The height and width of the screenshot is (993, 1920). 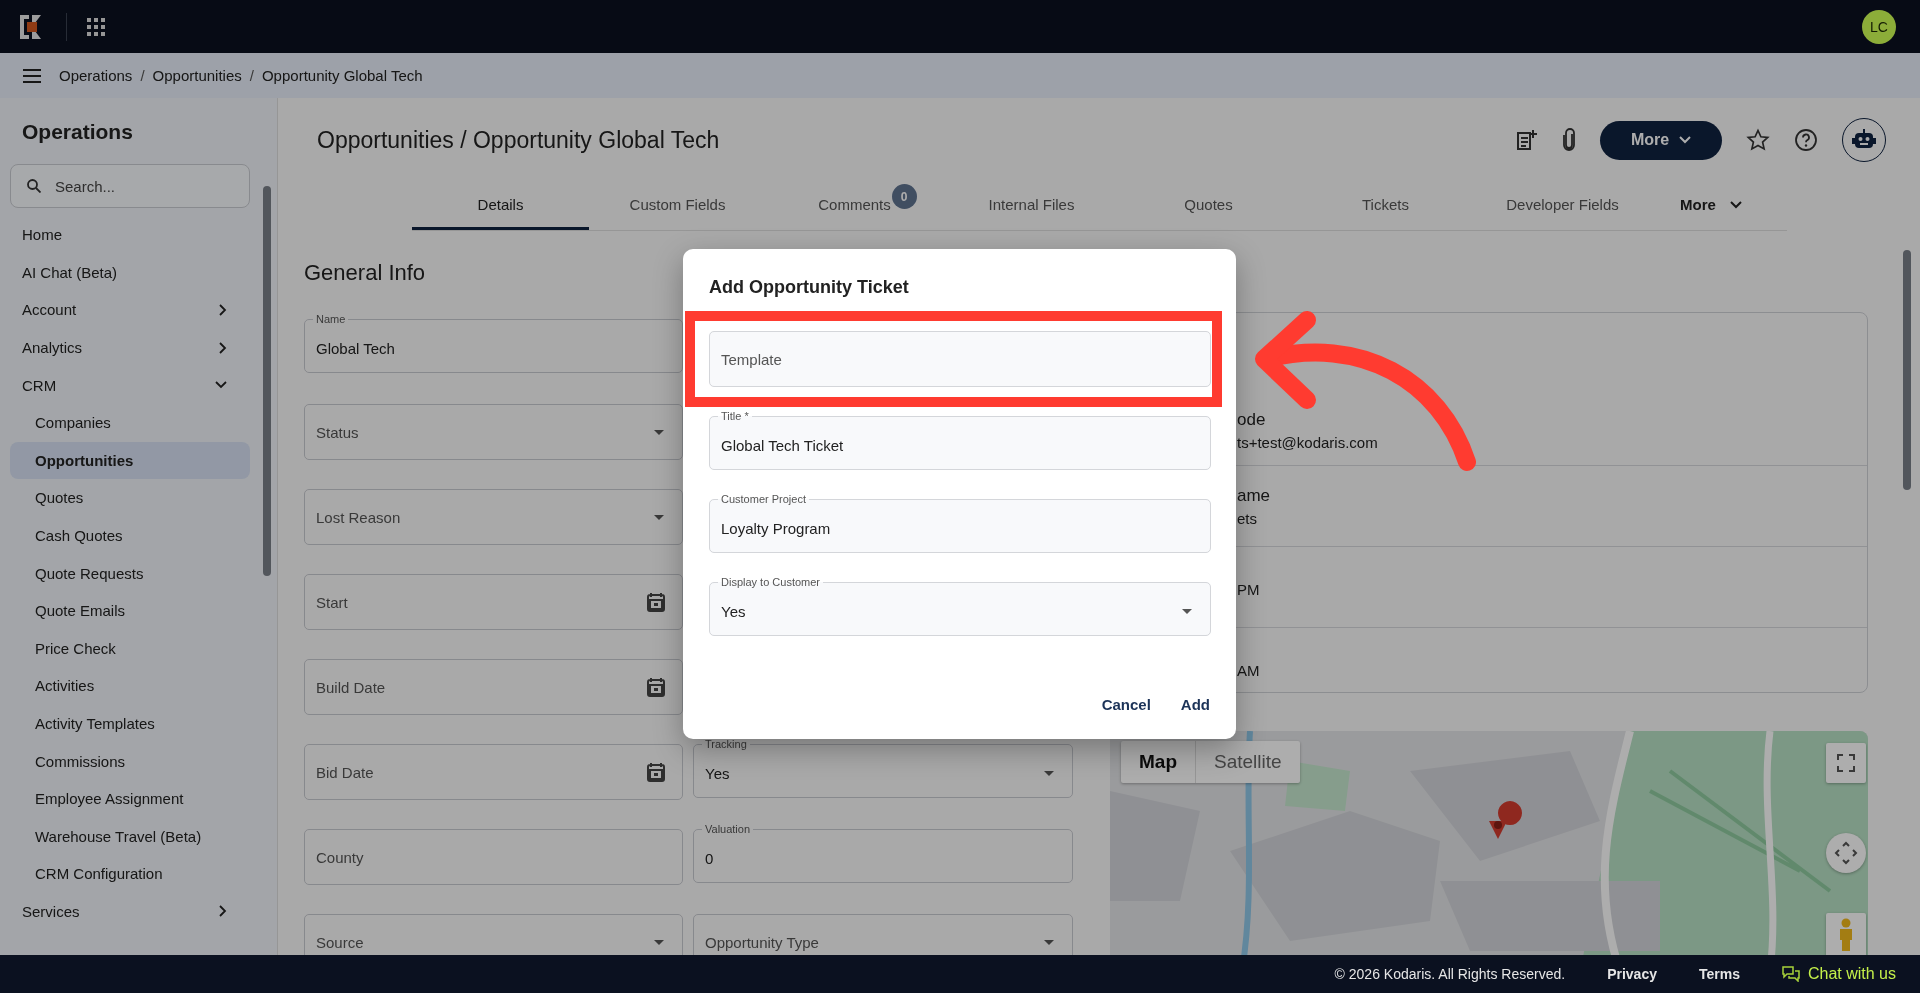 I want to click on robot-icon, so click(x=1864, y=140).